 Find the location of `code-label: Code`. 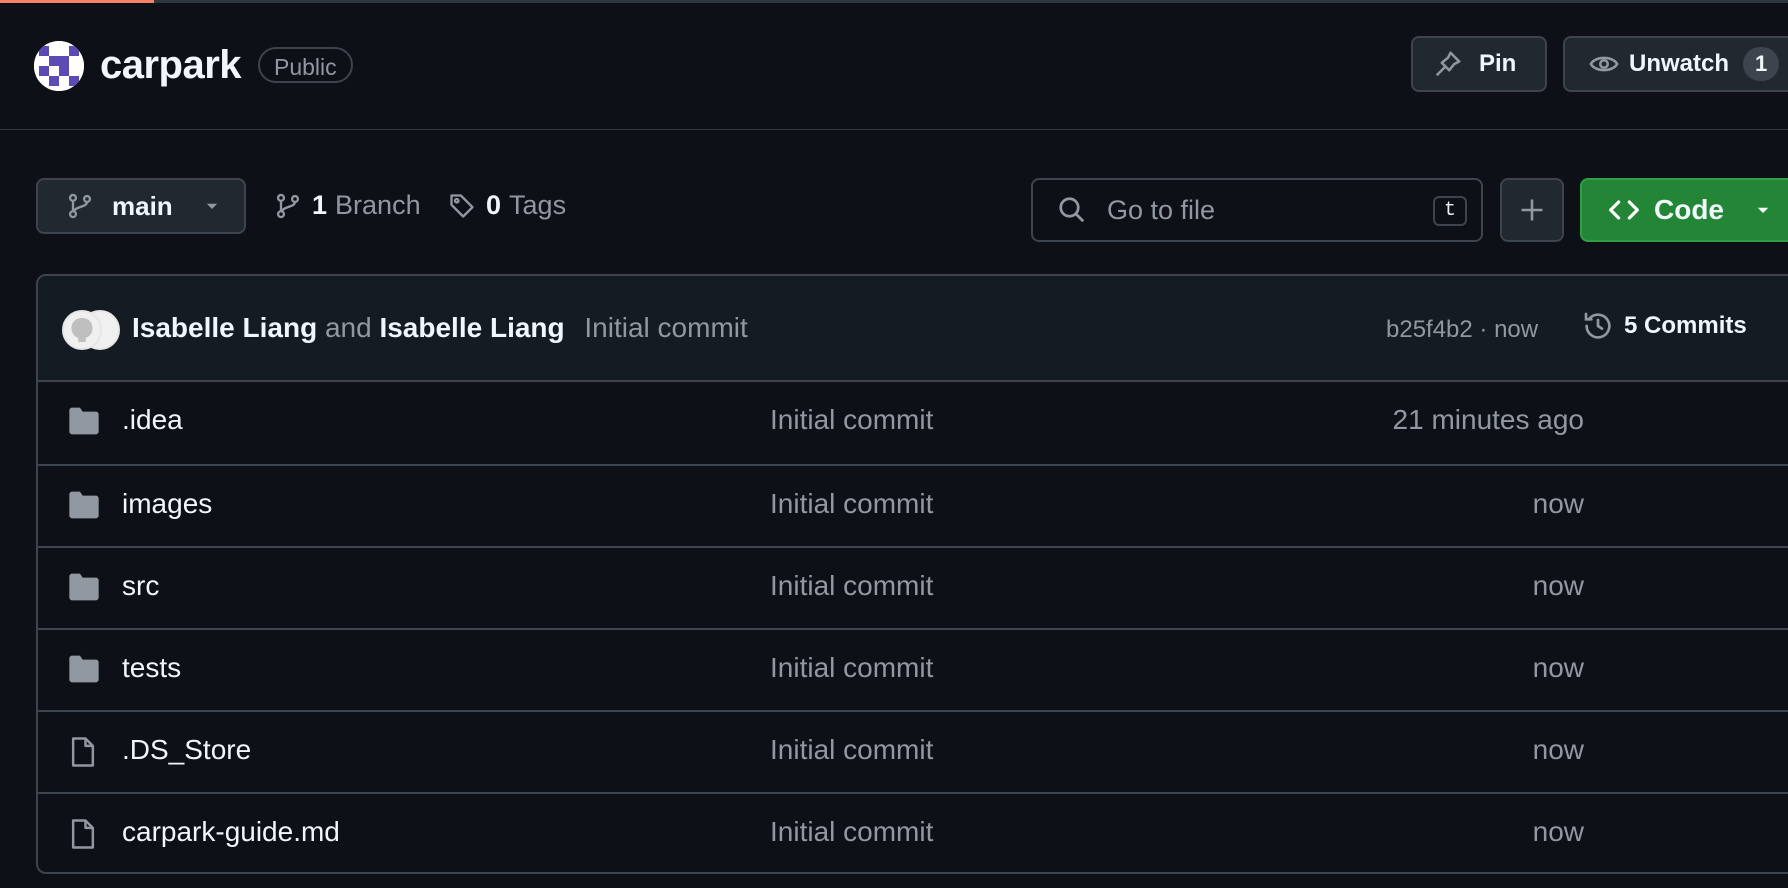

code-label: Code is located at coordinates (1689, 209).